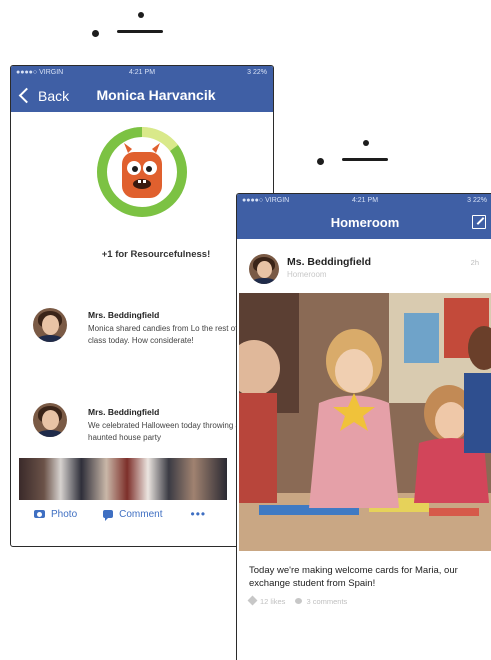 The width and height of the screenshot is (491, 660). I want to click on author-name: Ms. Beddingfield, so click(329, 262).